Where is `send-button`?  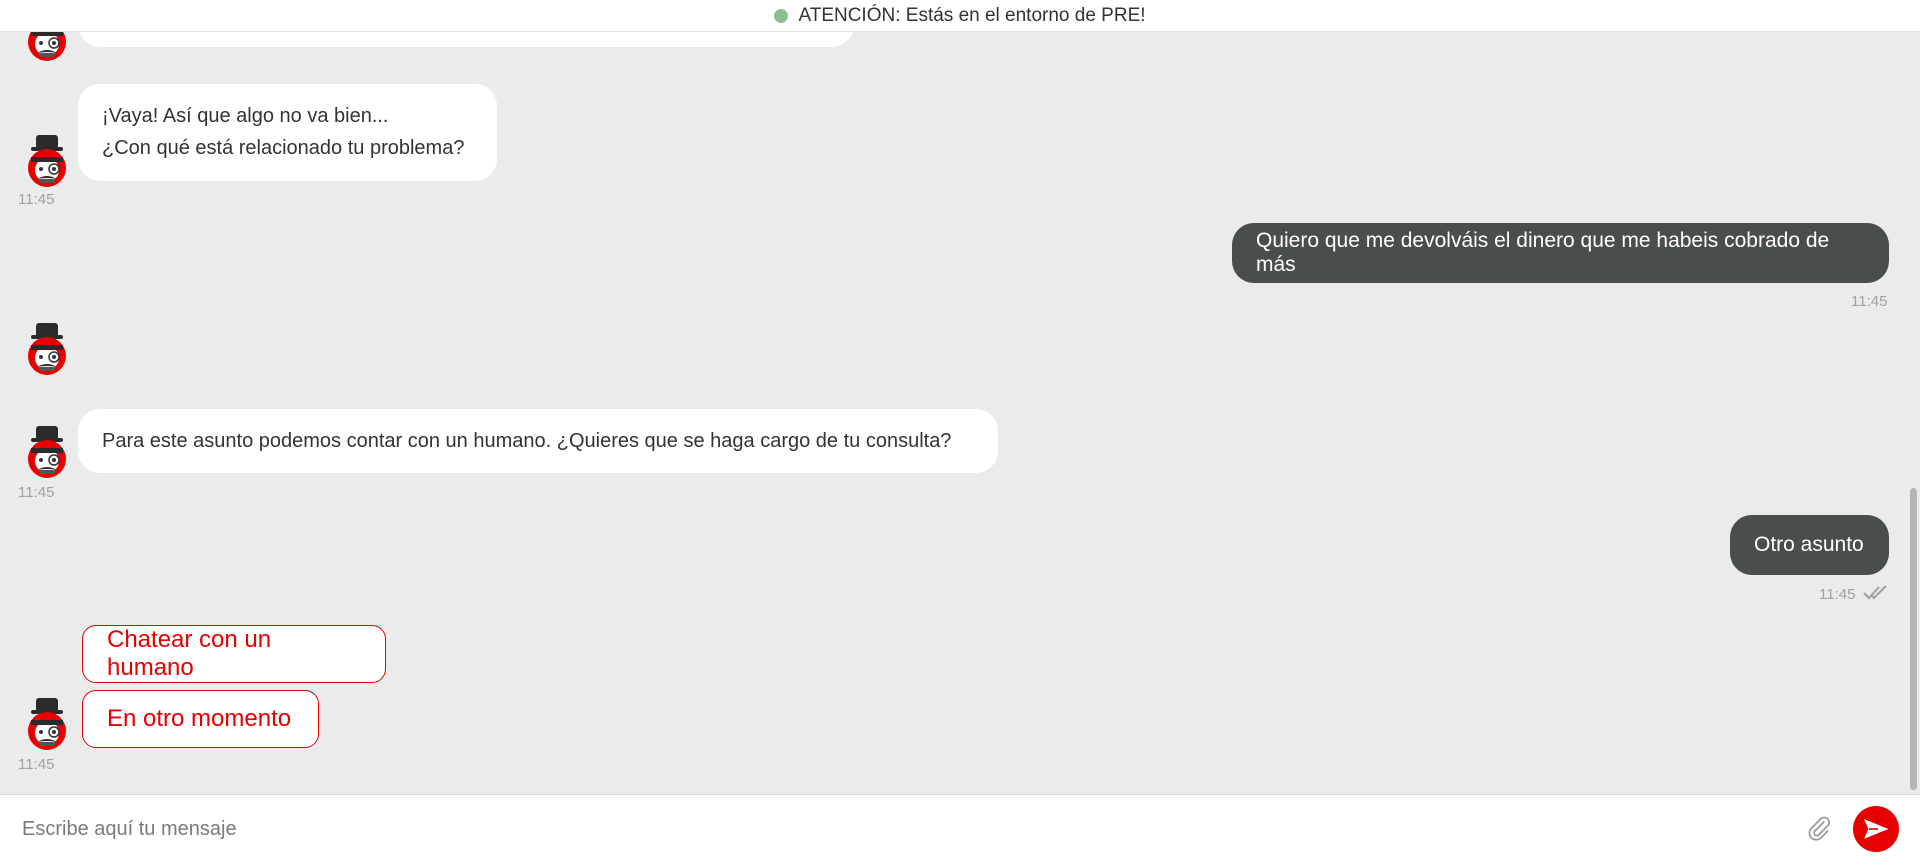
send-button is located at coordinates (1876, 829).